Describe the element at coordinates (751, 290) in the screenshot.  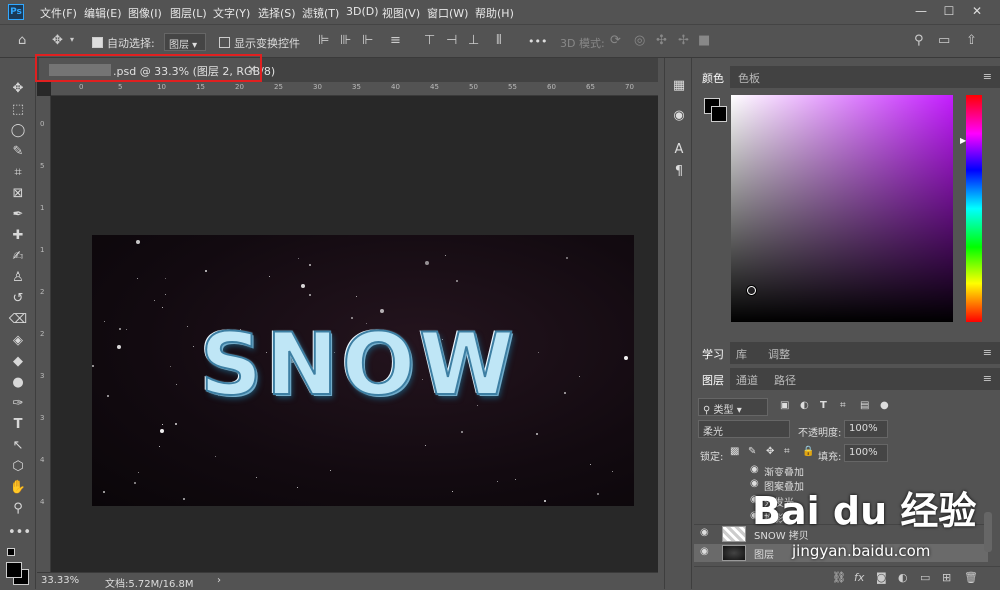
I see `color-picker-marker` at that location.